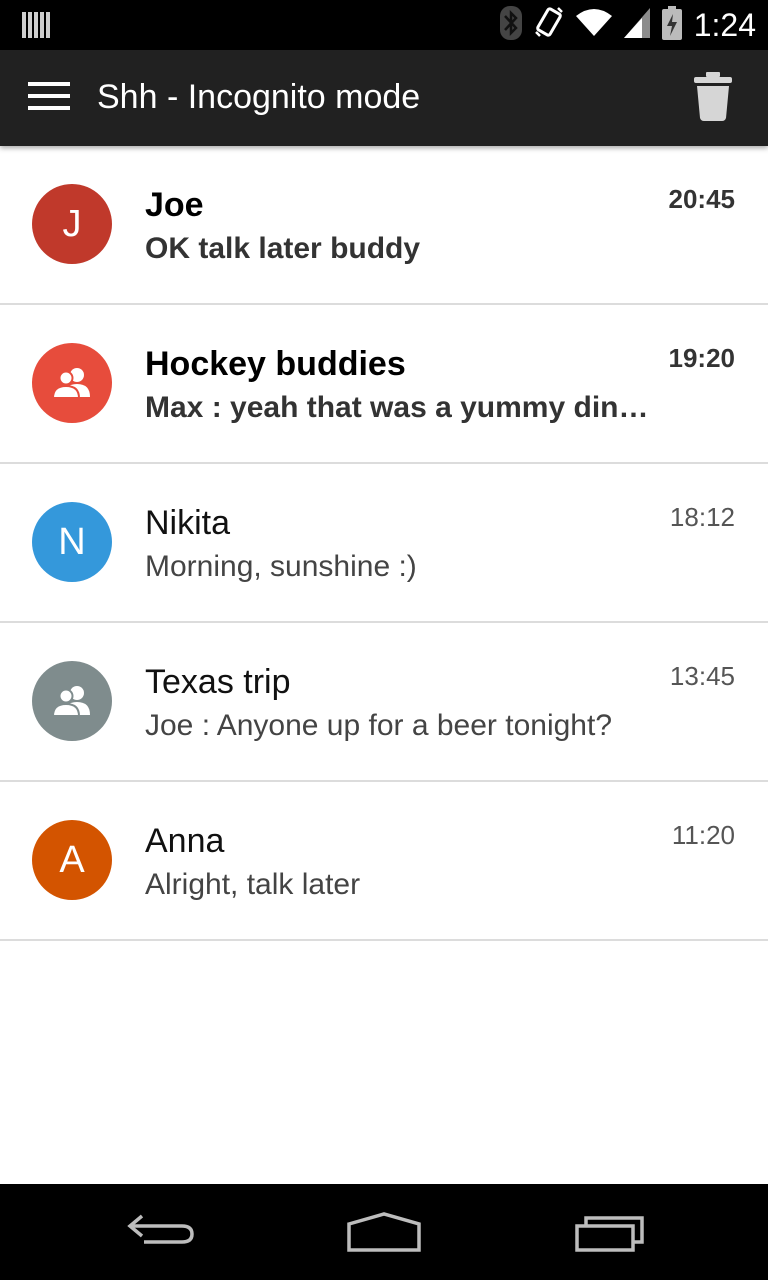  I want to click on conversation-time: 19:20, so click(702, 358).